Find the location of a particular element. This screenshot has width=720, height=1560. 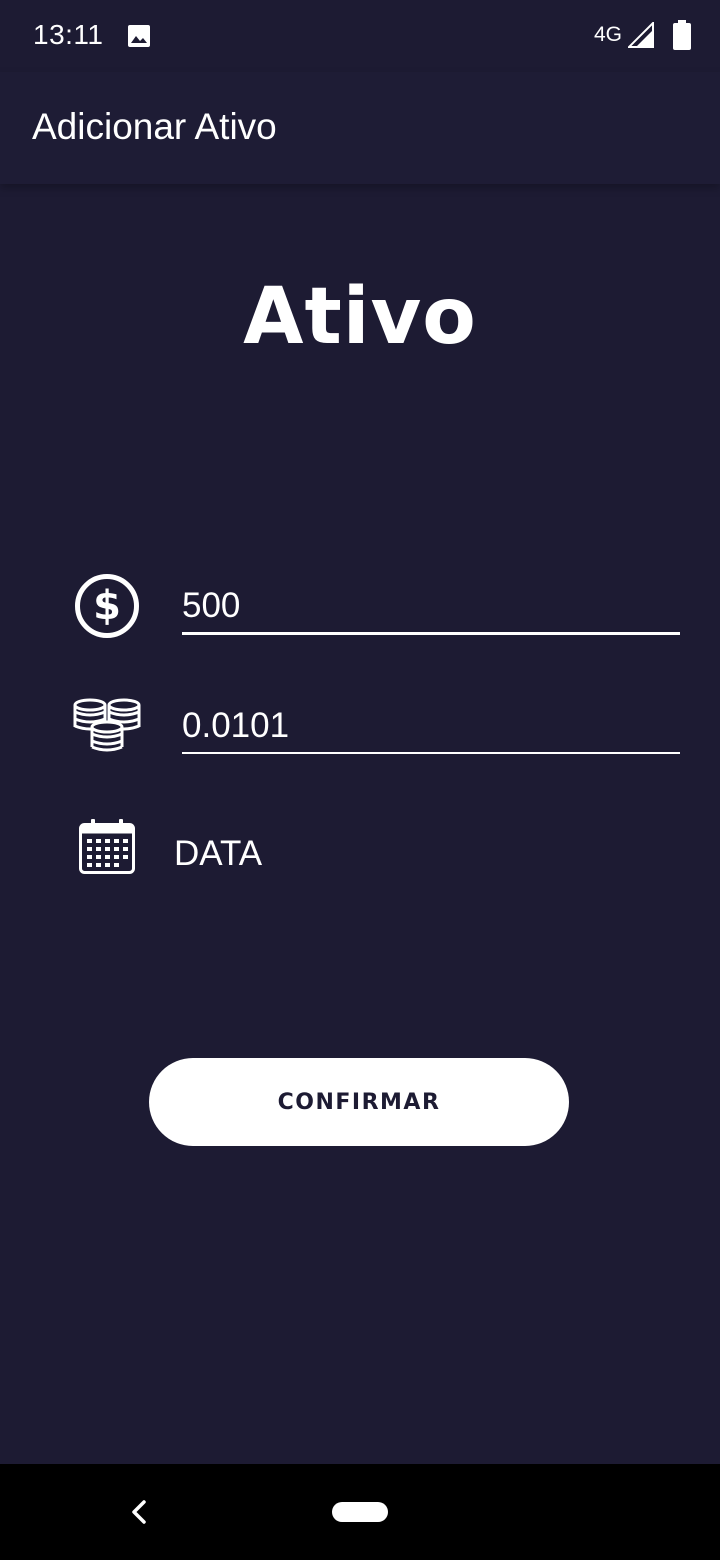

home-icon is located at coordinates (360, 1512).